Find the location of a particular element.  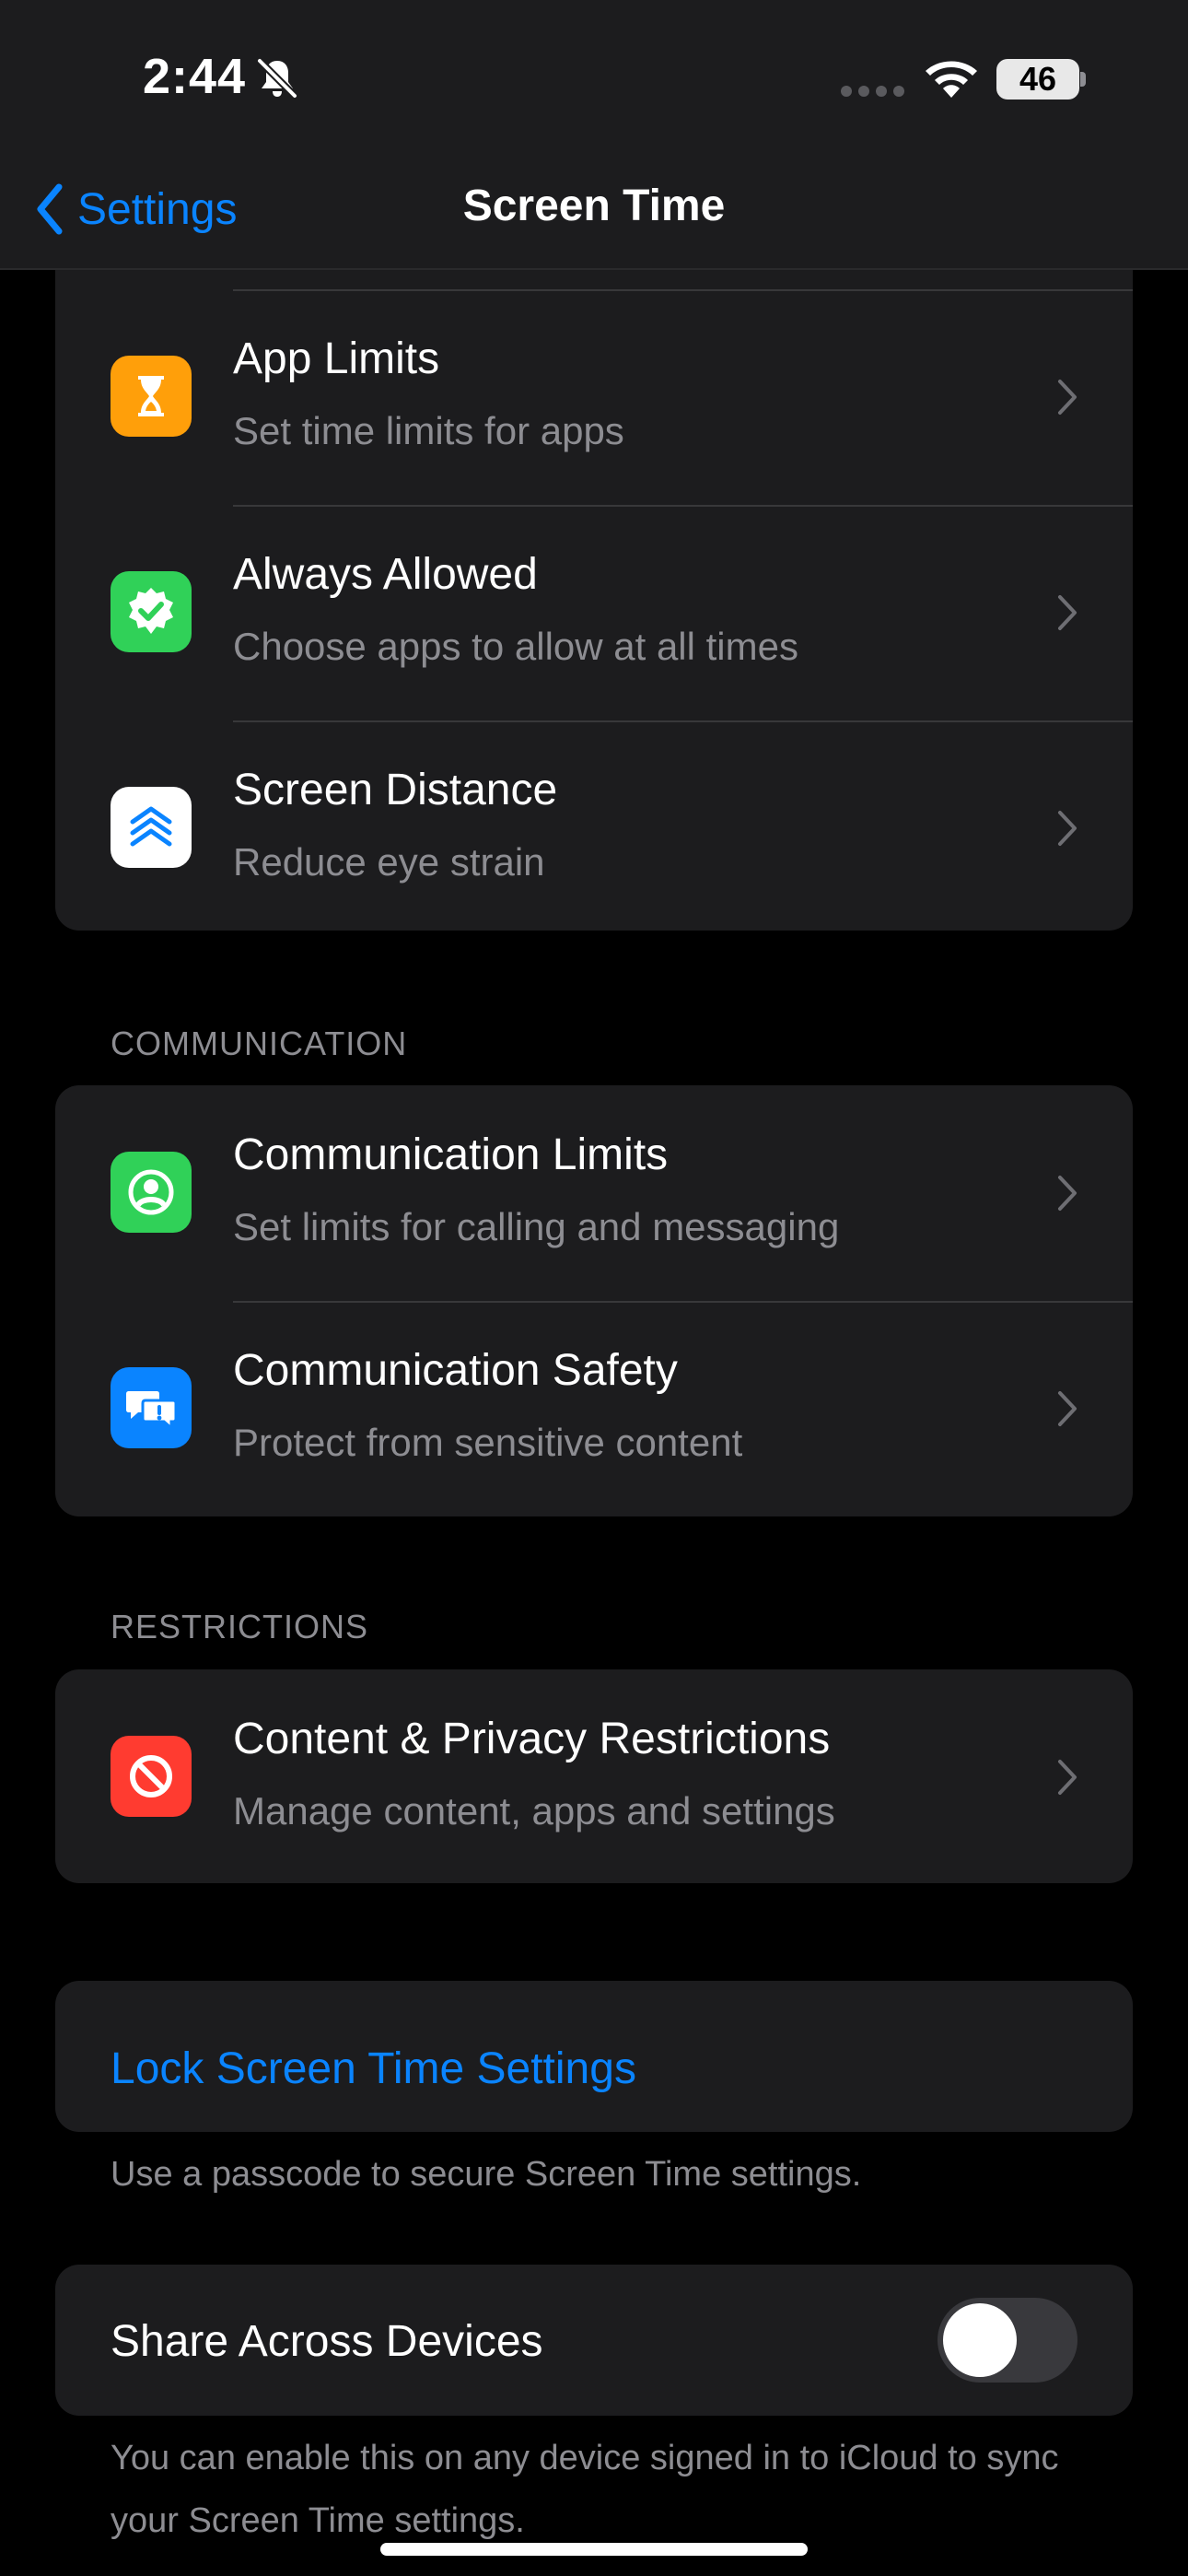

share-group: Share Across Devices is located at coordinates (594, 2340).